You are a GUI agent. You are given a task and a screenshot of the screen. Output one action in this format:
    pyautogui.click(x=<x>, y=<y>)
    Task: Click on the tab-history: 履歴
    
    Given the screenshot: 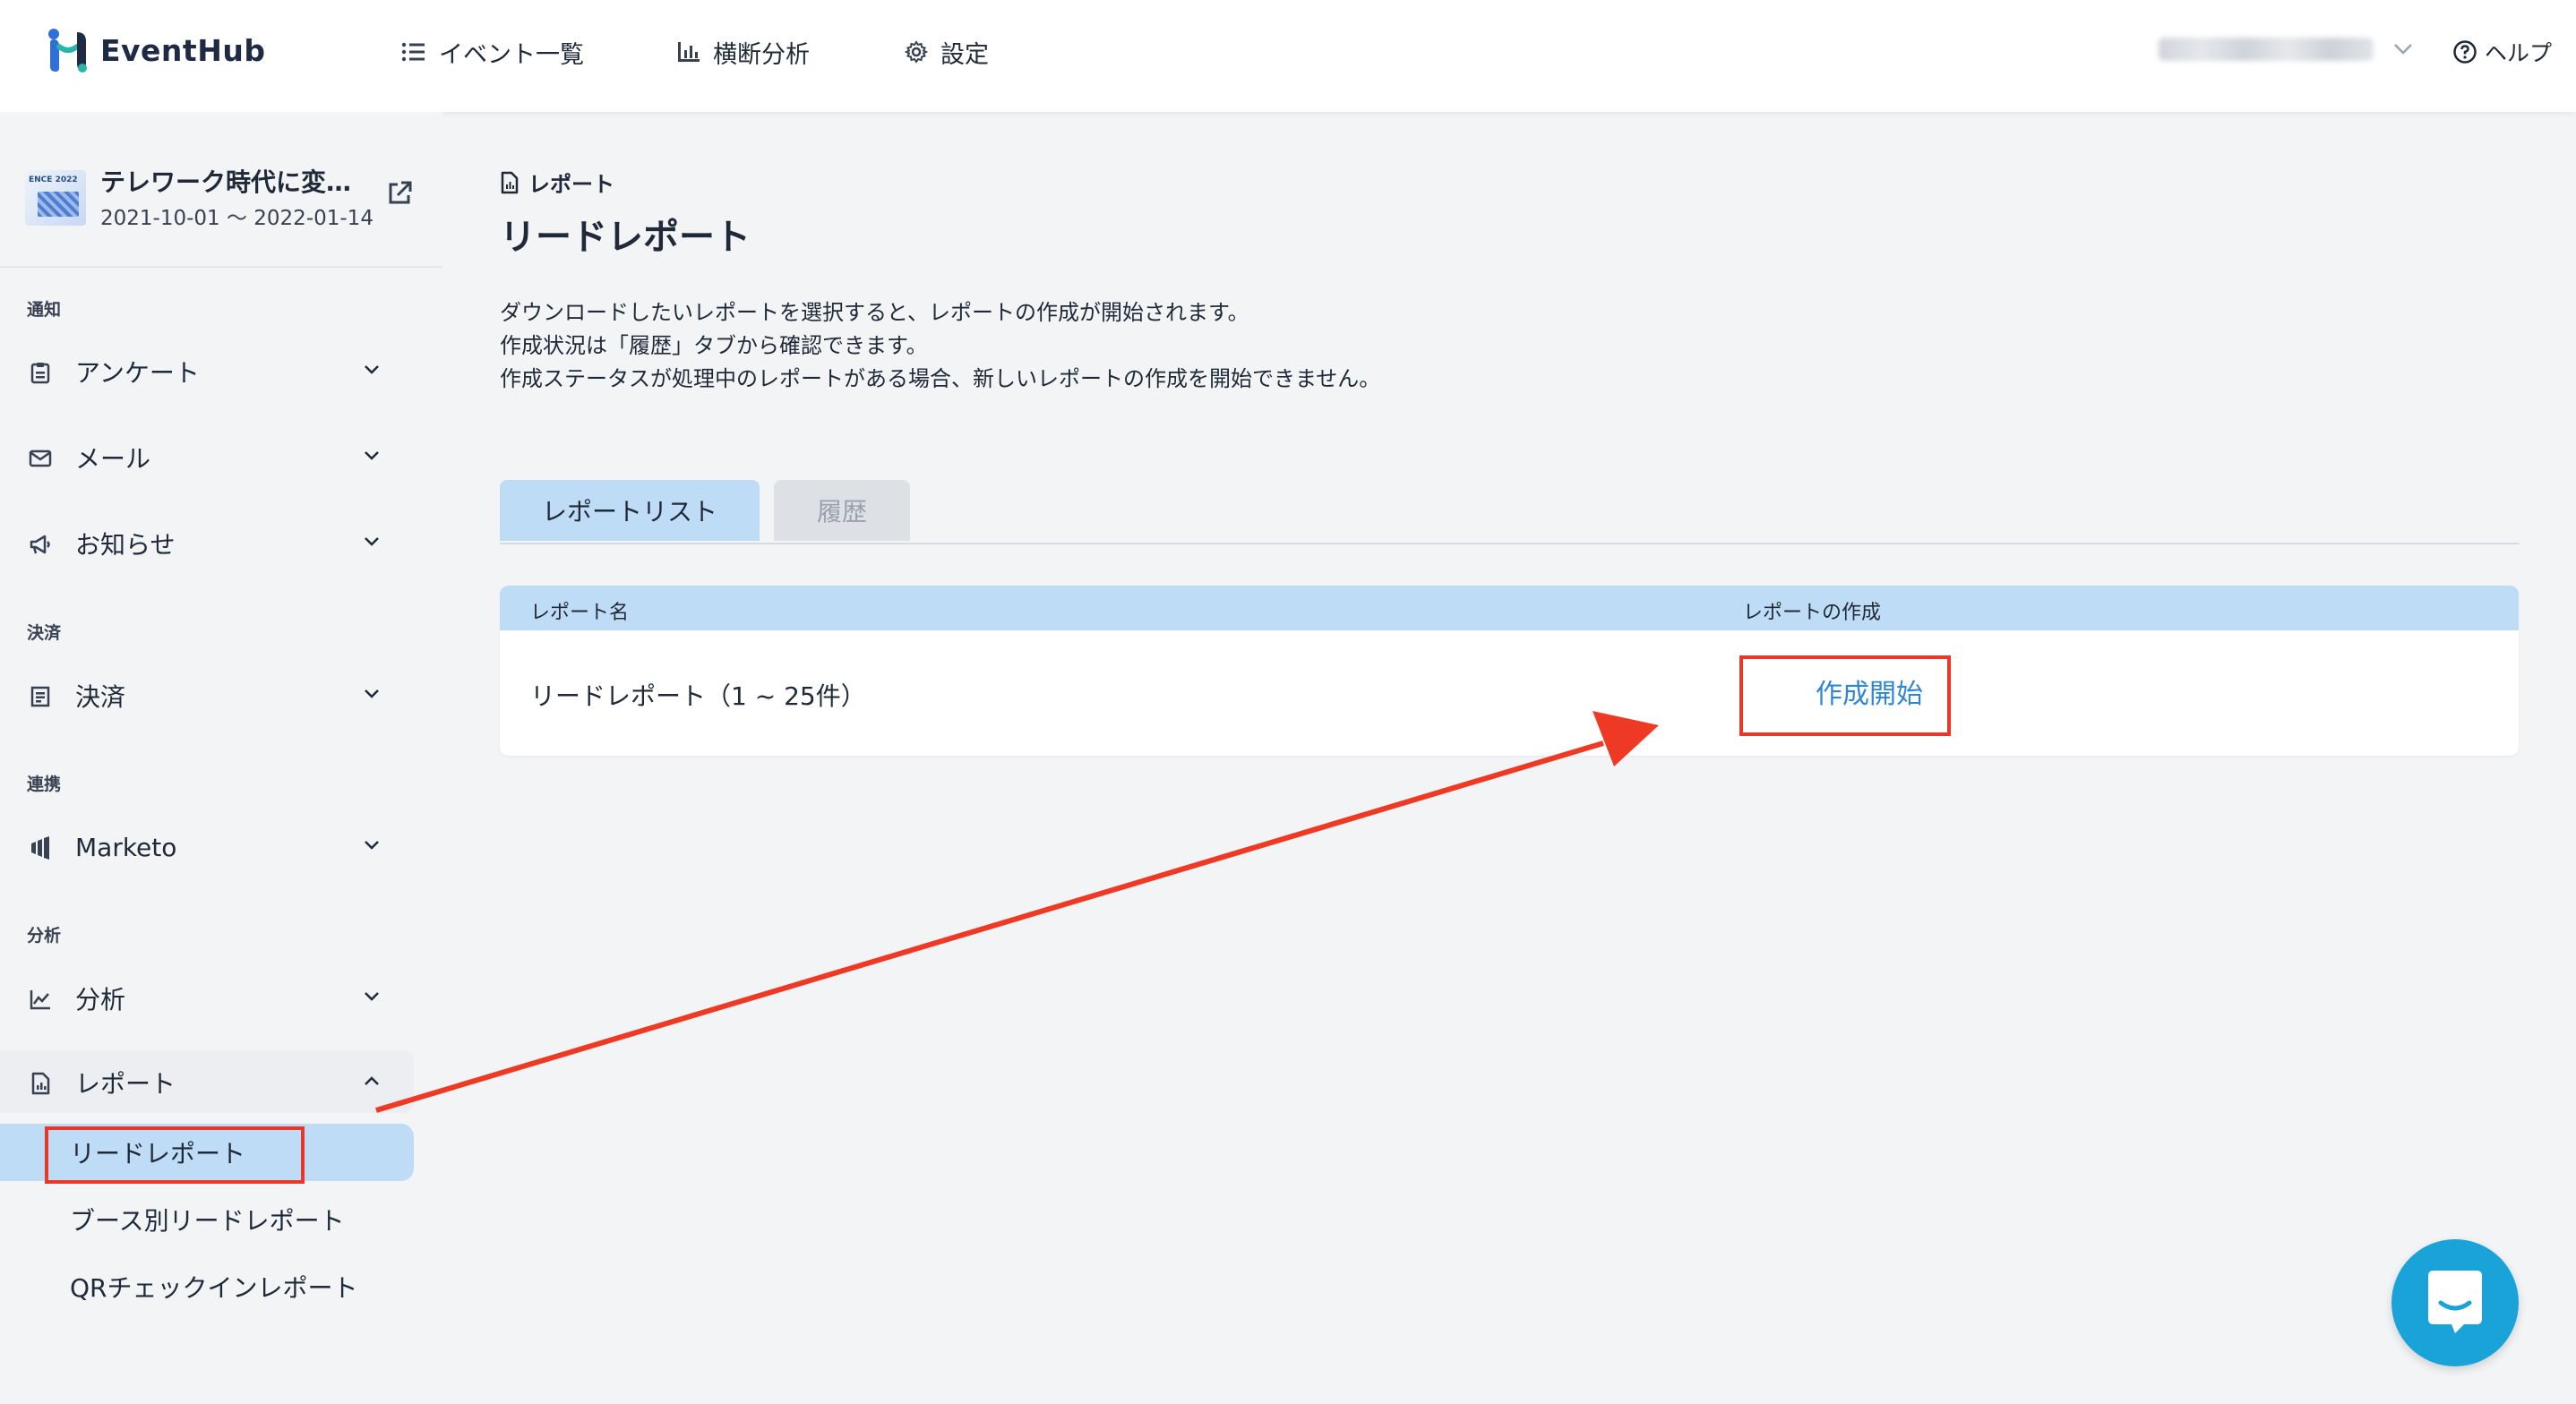 What is the action you would take?
    pyautogui.click(x=842, y=511)
    